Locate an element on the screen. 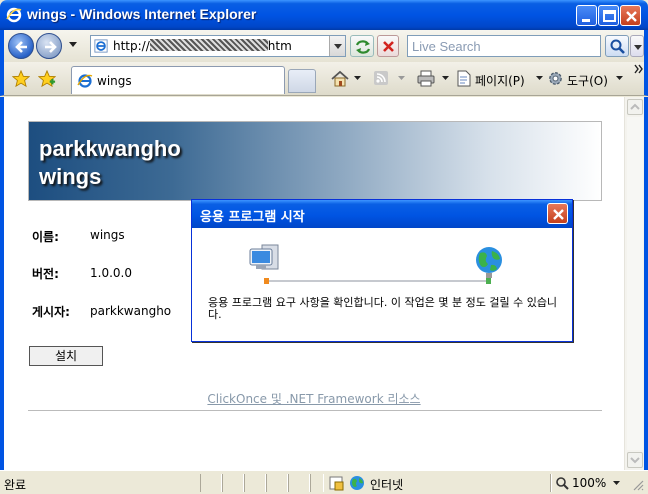 The width and height of the screenshot is (648, 494). close-button is located at coordinates (630, 15).